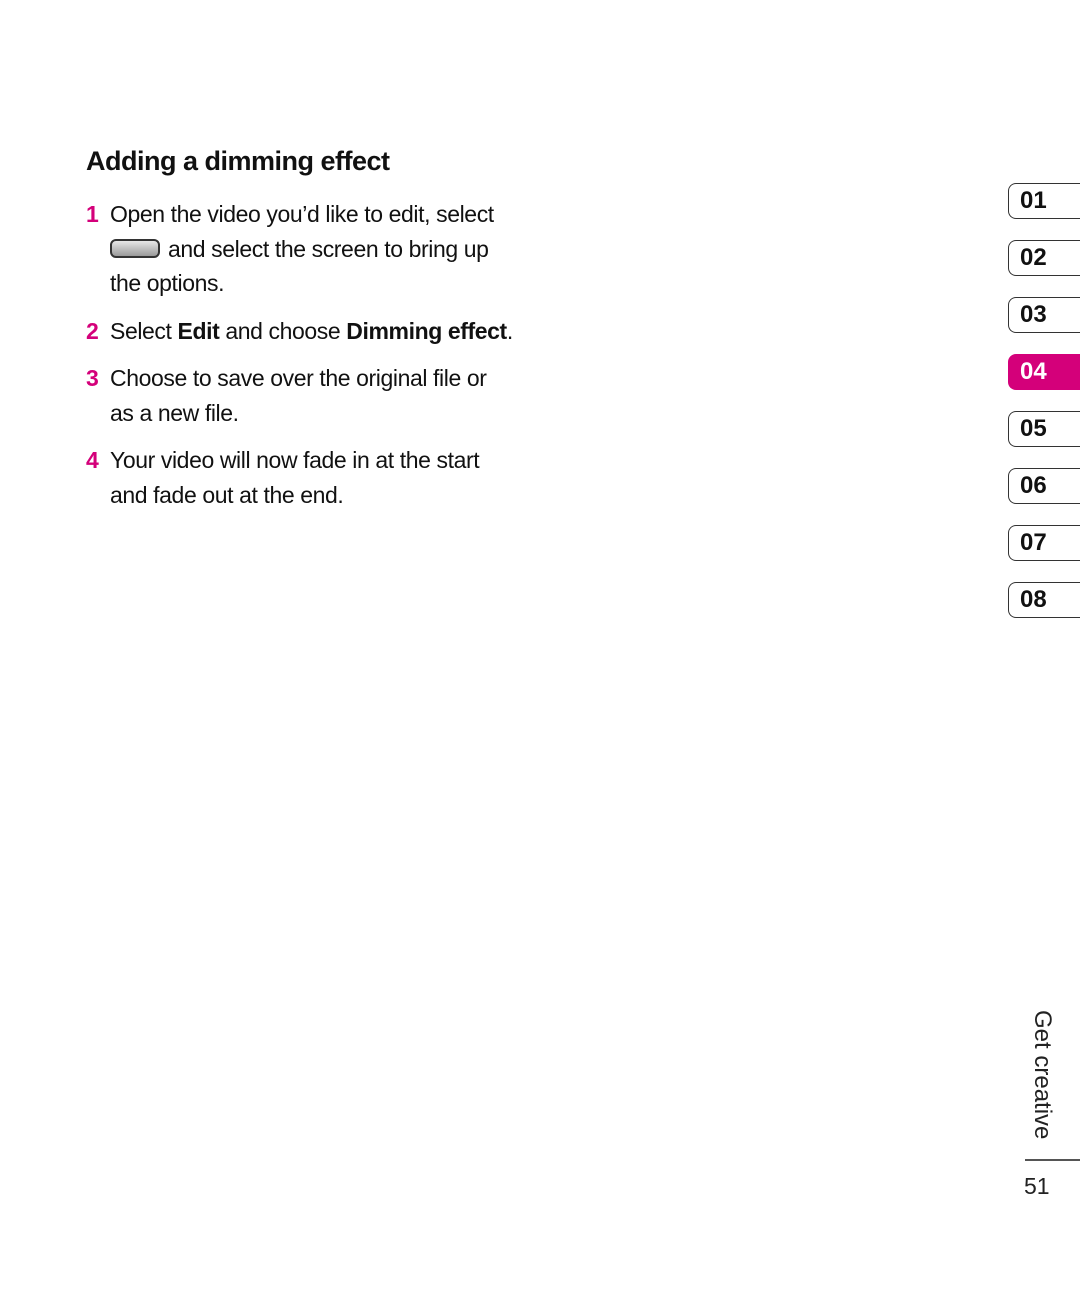 Image resolution: width=1080 pixels, height=1295 pixels. Describe the element at coordinates (1044, 372) in the screenshot. I see `chapter-tab-04: 04` at that location.